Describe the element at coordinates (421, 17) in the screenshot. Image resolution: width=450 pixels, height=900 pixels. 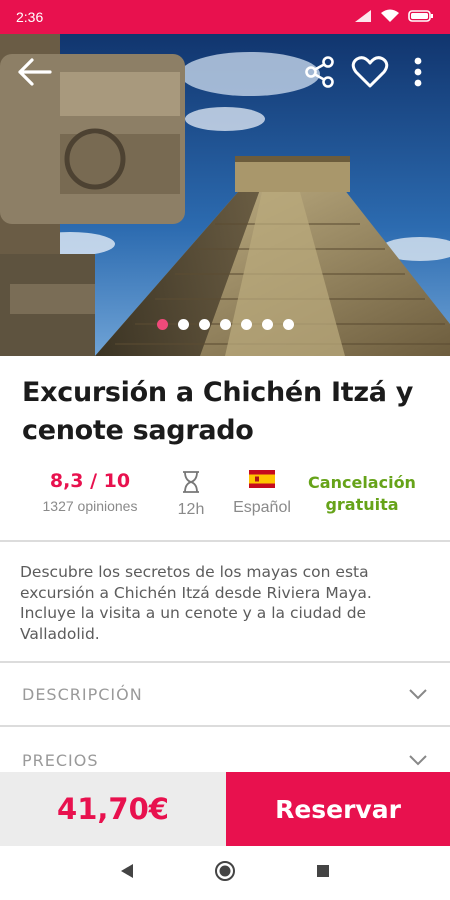
I see `battery-icon` at that location.